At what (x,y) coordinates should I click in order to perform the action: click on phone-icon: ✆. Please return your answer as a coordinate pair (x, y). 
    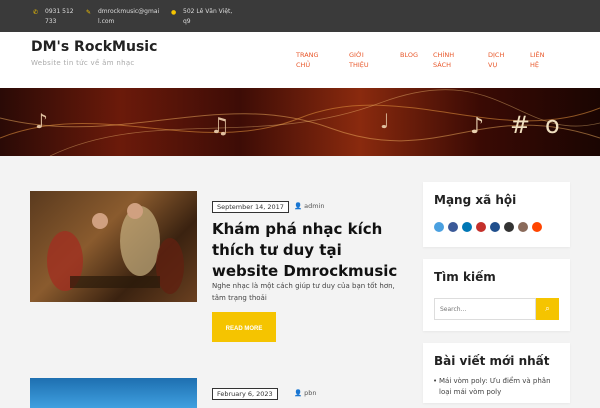
    Looking at the image, I should click on (36, 12).